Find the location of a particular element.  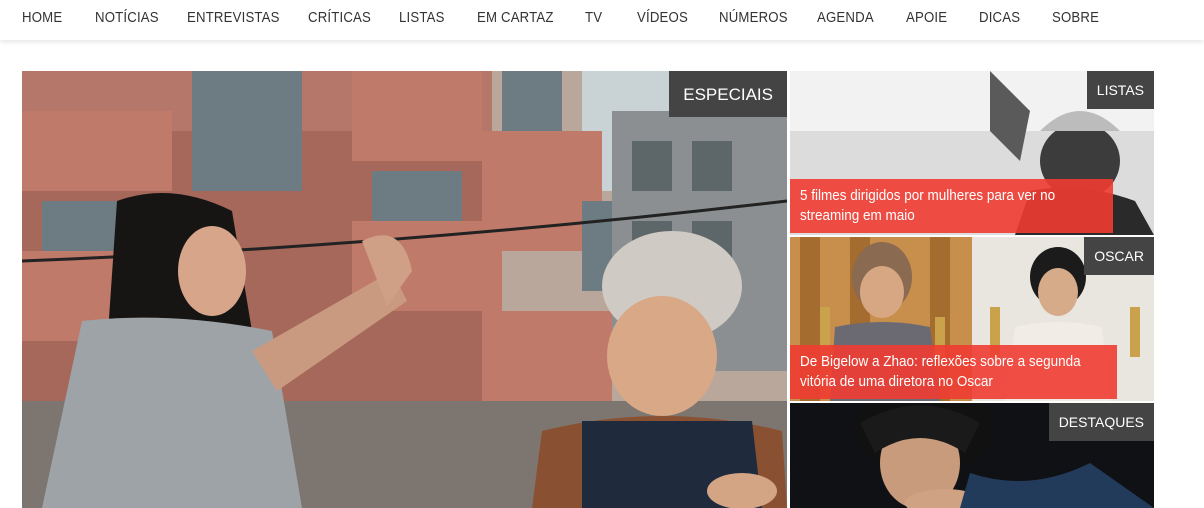

category-tag: DESTAQUES is located at coordinates (1101, 422).